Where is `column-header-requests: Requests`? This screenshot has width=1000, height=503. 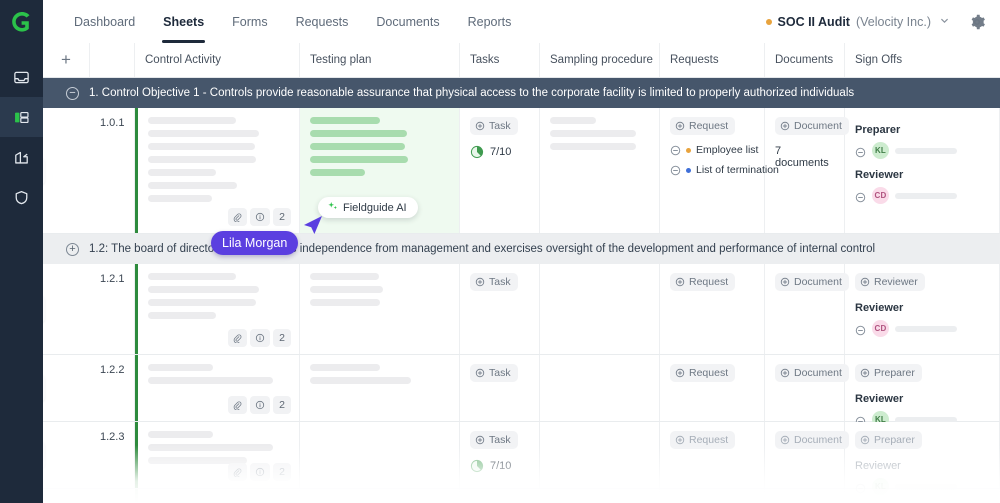
column-header-requests: Requests is located at coordinates (712, 60).